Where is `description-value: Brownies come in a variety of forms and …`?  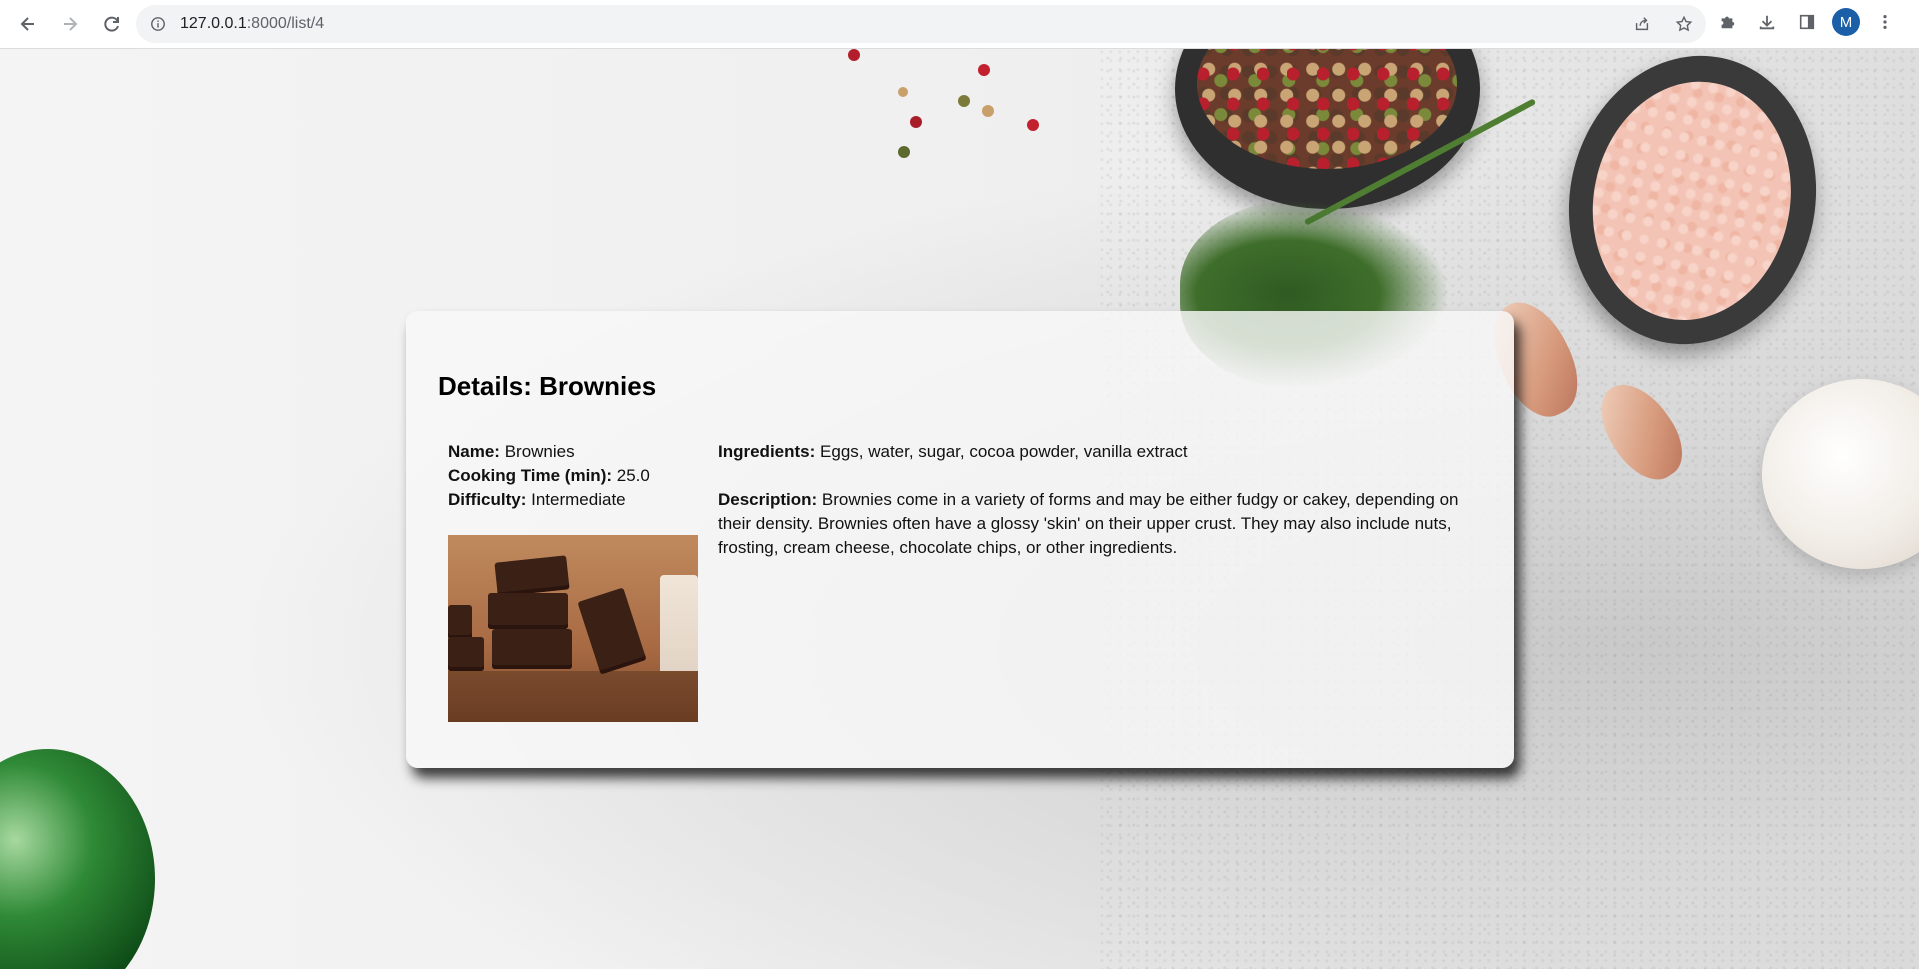
description-value: Brownies come in a variety of forms and … is located at coordinates (1088, 523).